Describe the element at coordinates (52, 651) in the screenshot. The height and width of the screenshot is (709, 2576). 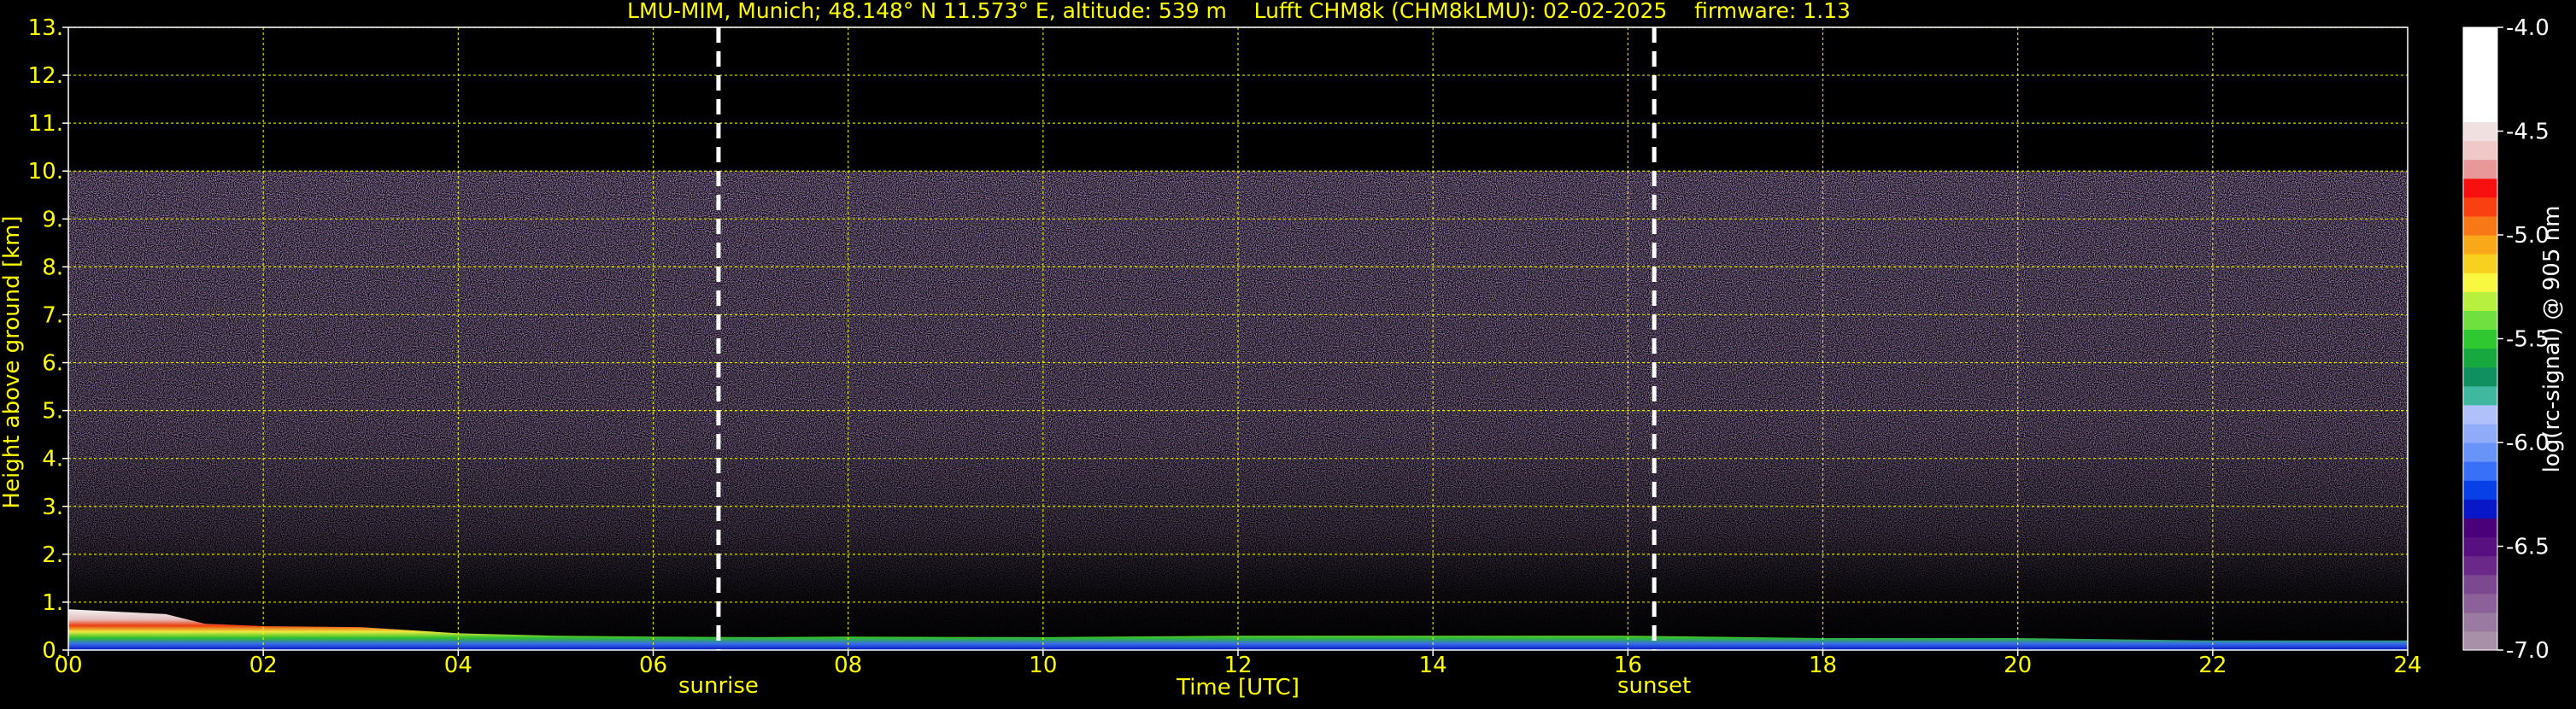
I see `y-tick-label: 0.` at that location.